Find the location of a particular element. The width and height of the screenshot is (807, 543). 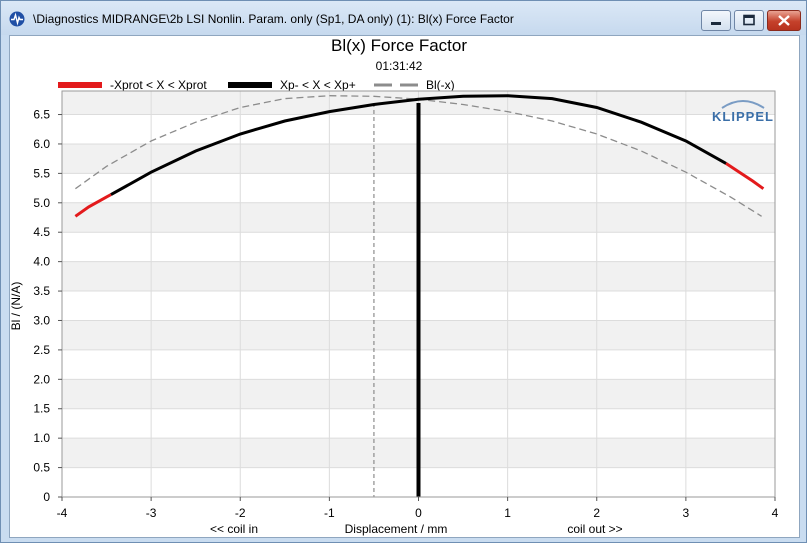

legend-entry-label: -Xprot < X < Xprot is located at coordinates (158, 85).